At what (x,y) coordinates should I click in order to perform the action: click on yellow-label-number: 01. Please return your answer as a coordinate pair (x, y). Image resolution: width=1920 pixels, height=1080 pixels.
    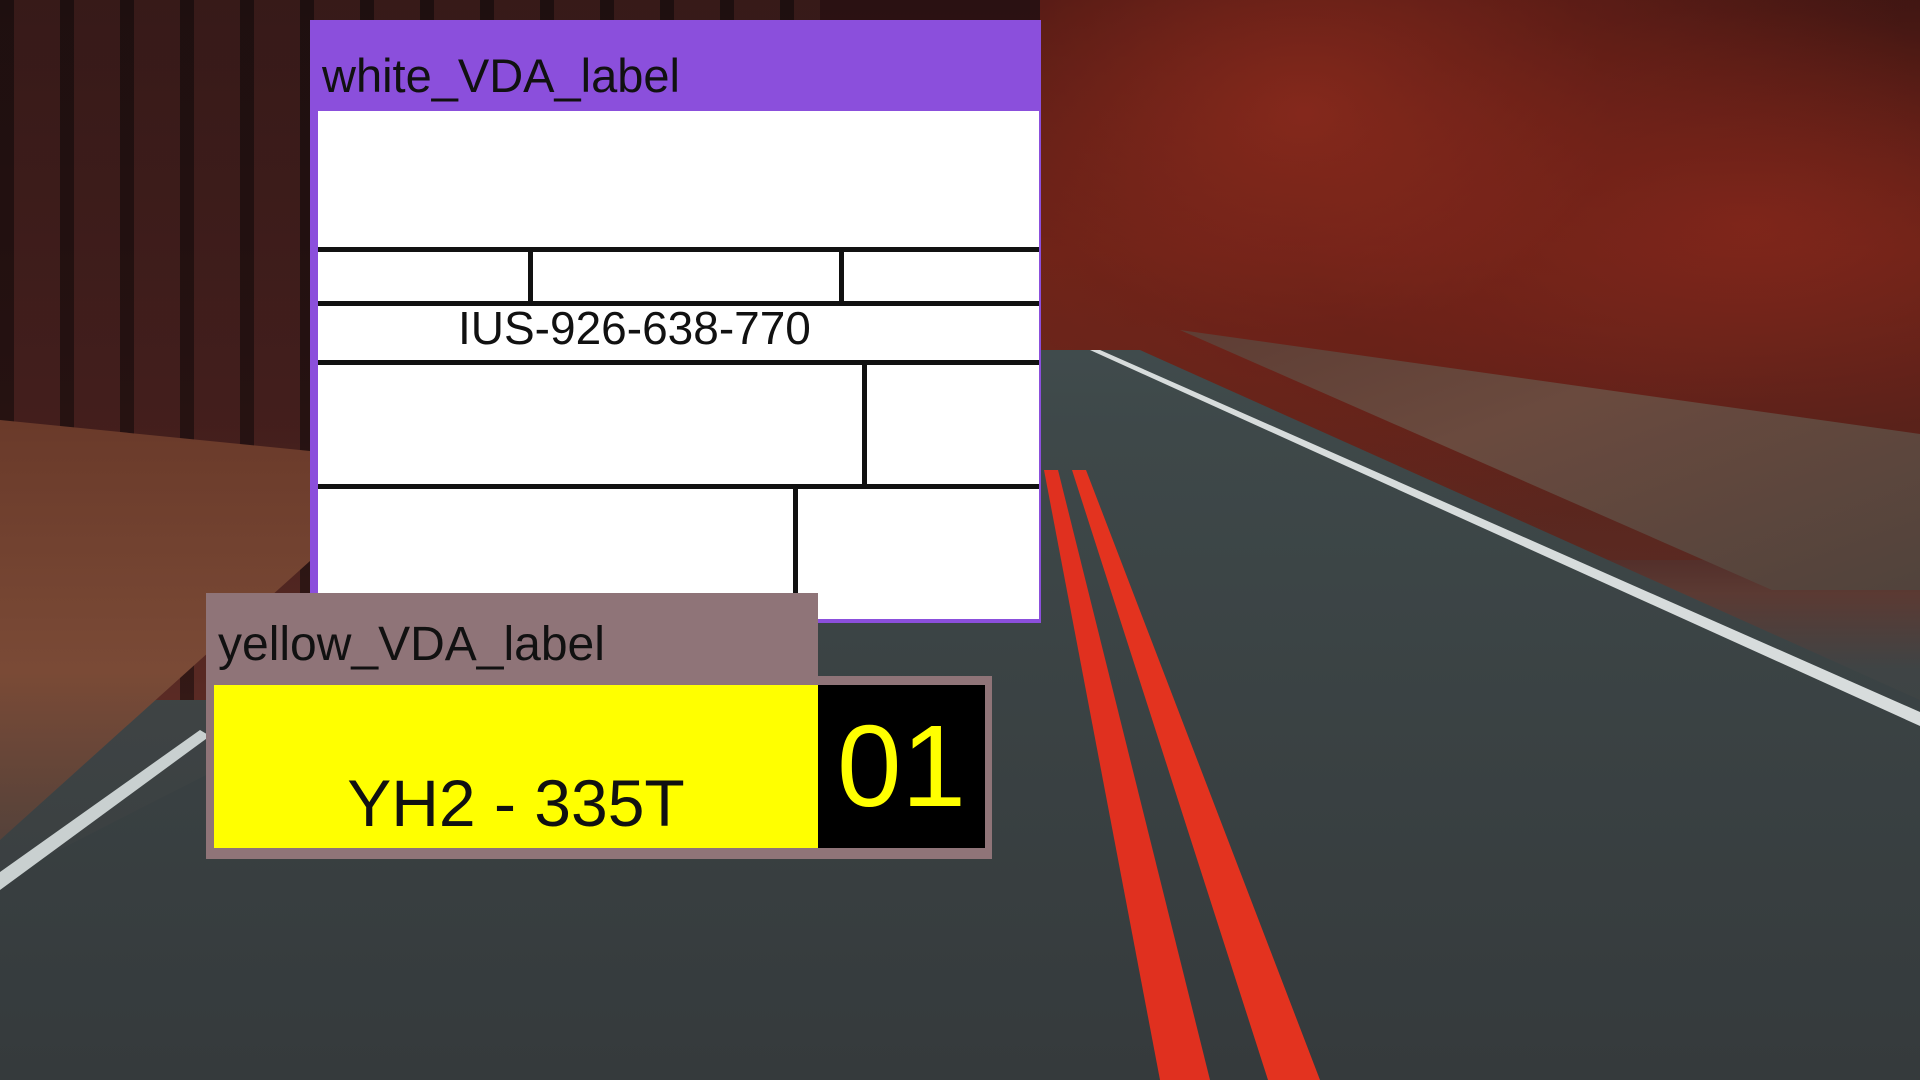
    Looking at the image, I should click on (901, 766).